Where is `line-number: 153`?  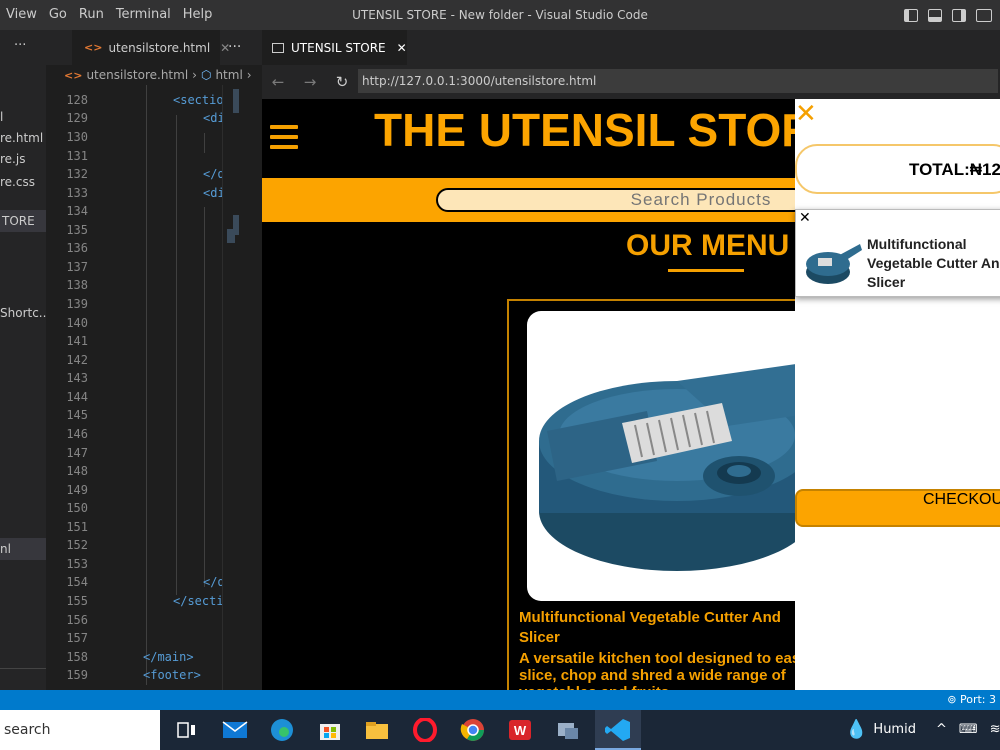 line-number: 153 is located at coordinates (77, 564).